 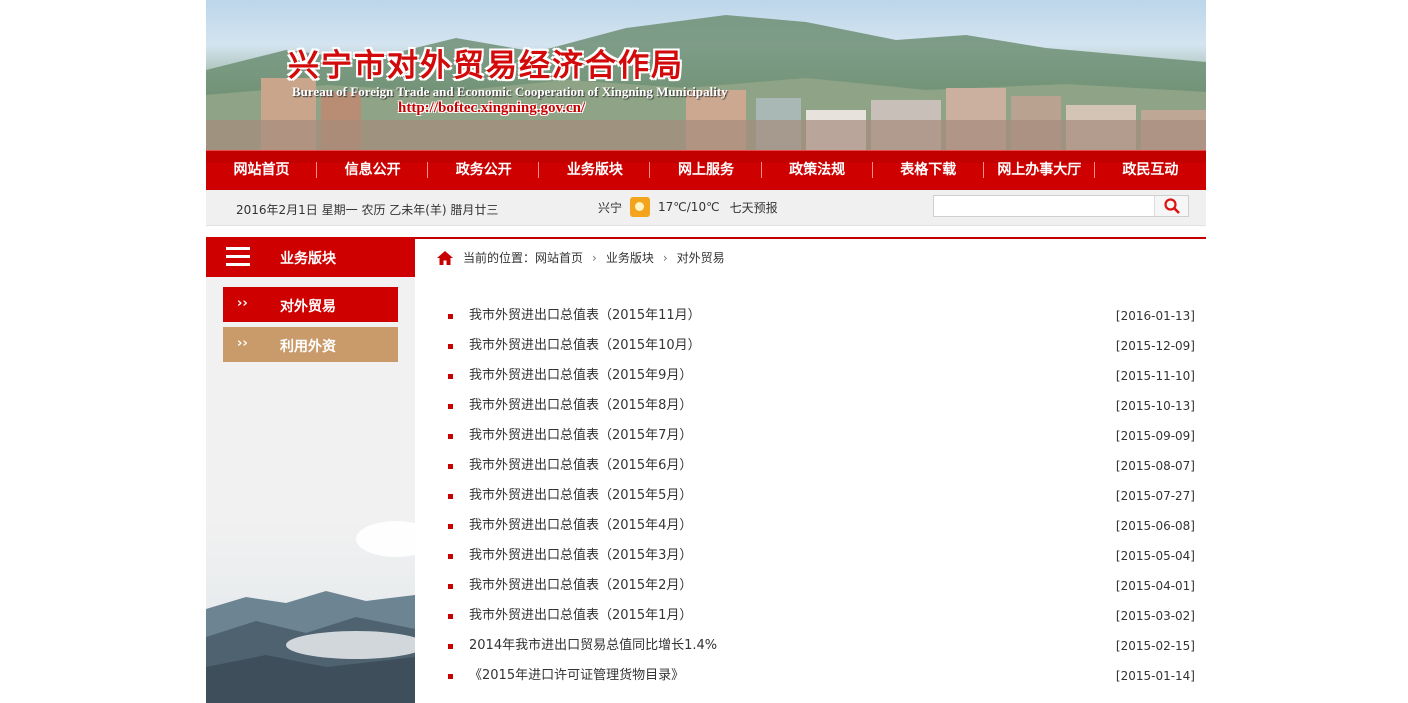 What do you see at coordinates (492, 108) in the screenshot?
I see `site-url: http://boftec.xingning.gov.cn/` at bounding box center [492, 108].